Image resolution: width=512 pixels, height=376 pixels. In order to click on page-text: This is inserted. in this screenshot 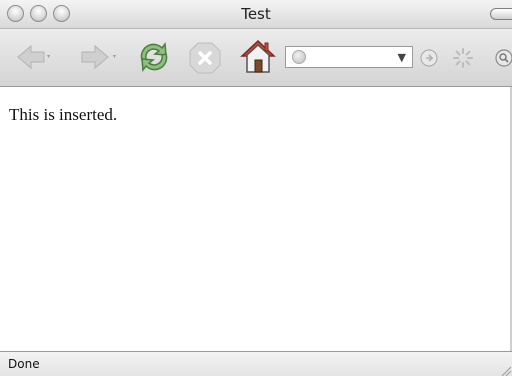, I will do `click(63, 114)`.